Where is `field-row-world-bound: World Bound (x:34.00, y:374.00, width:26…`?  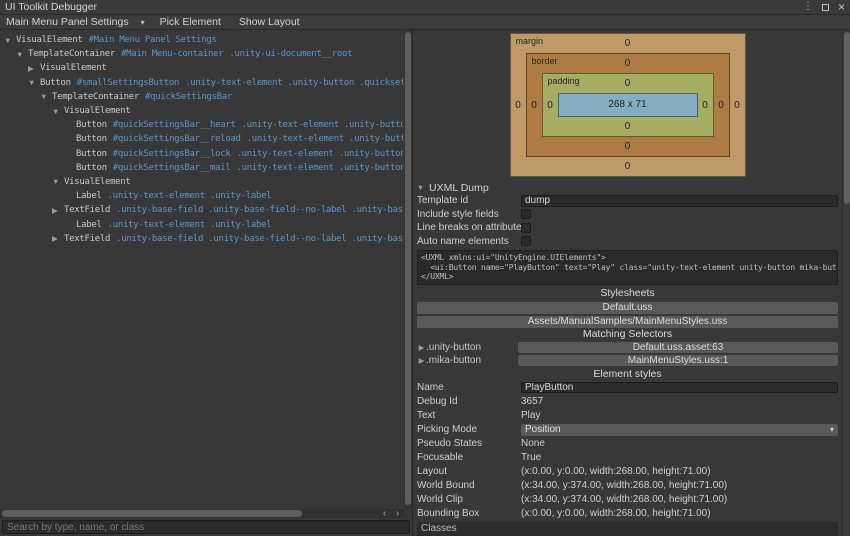
field-row-world-bound: World Bound (x:34.00, y:374.00, width:26… is located at coordinates (627, 486).